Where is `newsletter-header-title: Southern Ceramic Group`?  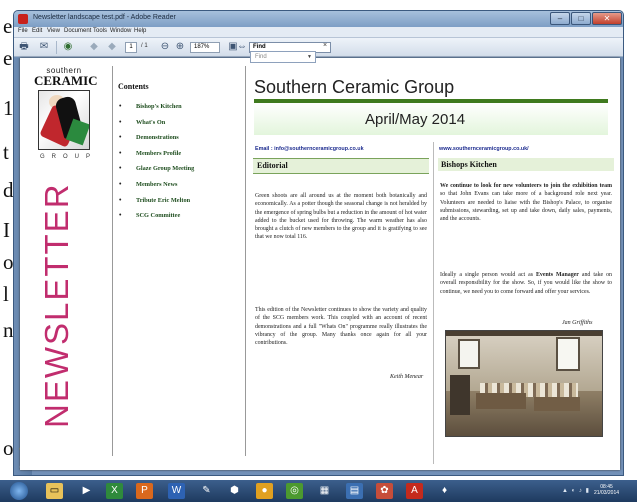 newsletter-header-title: Southern Ceramic Group is located at coordinates (354, 87).